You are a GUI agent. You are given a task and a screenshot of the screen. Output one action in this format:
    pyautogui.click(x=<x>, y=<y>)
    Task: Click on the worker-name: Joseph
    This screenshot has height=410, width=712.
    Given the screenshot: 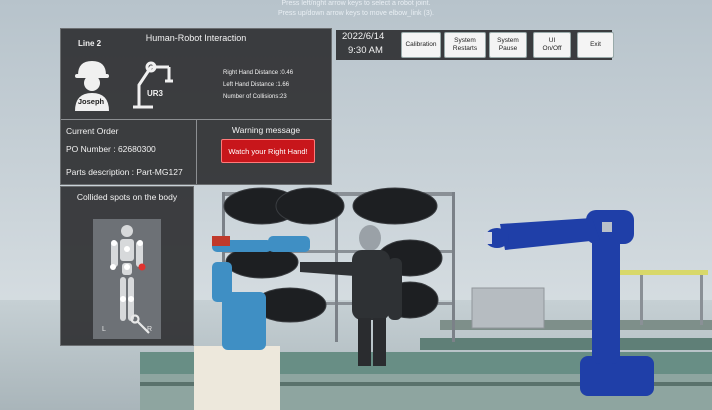 What is the action you would take?
    pyautogui.click(x=91, y=101)
    